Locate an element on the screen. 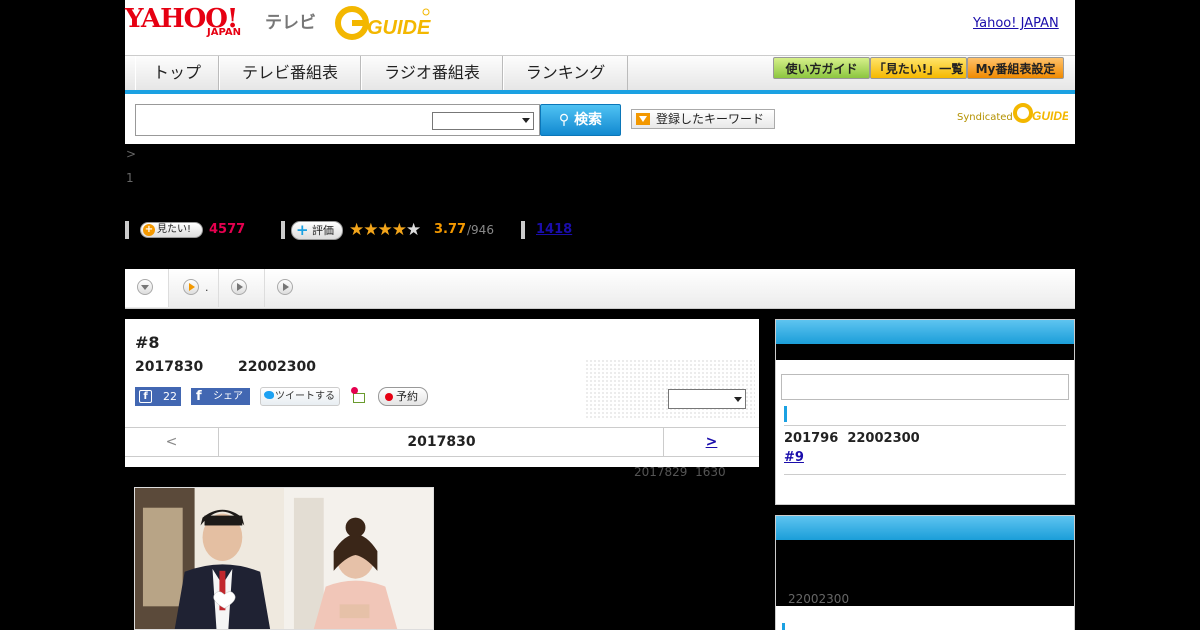 Image resolution: width=1200 pixels, height=630 pixels. search-area: ⚲ 検索 登録したキーワード Syndicated GUIDE is located at coordinates (600, 119).